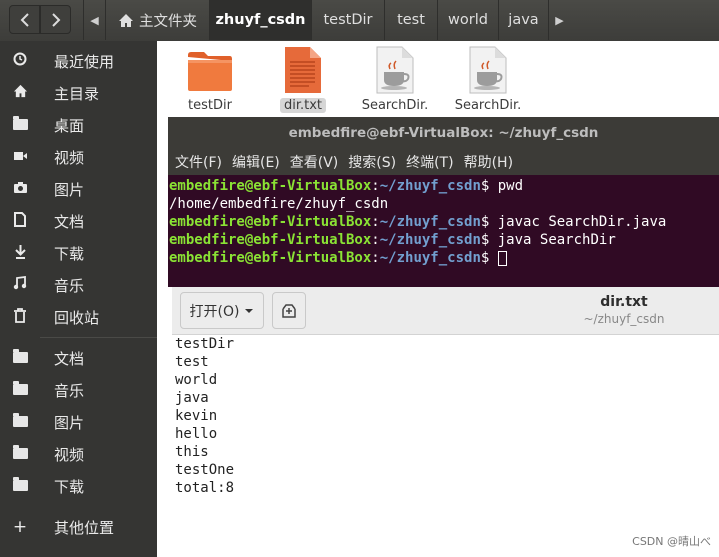  I want to click on terminal-line: /home/embedfire/zhuyf_csdn, so click(279, 204).